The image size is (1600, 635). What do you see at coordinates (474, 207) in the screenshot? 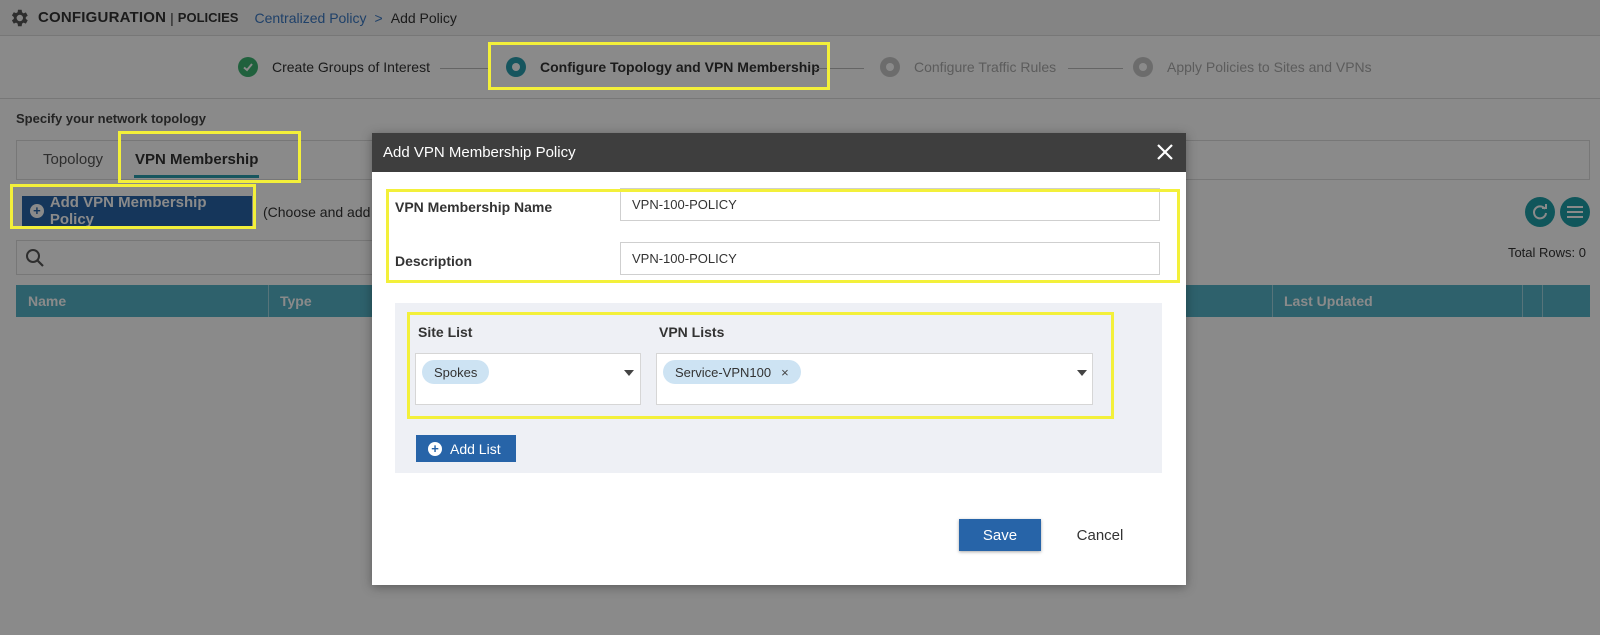
I see `vpn-membership-name-label: VPN Membership Name` at bounding box center [474, 207].